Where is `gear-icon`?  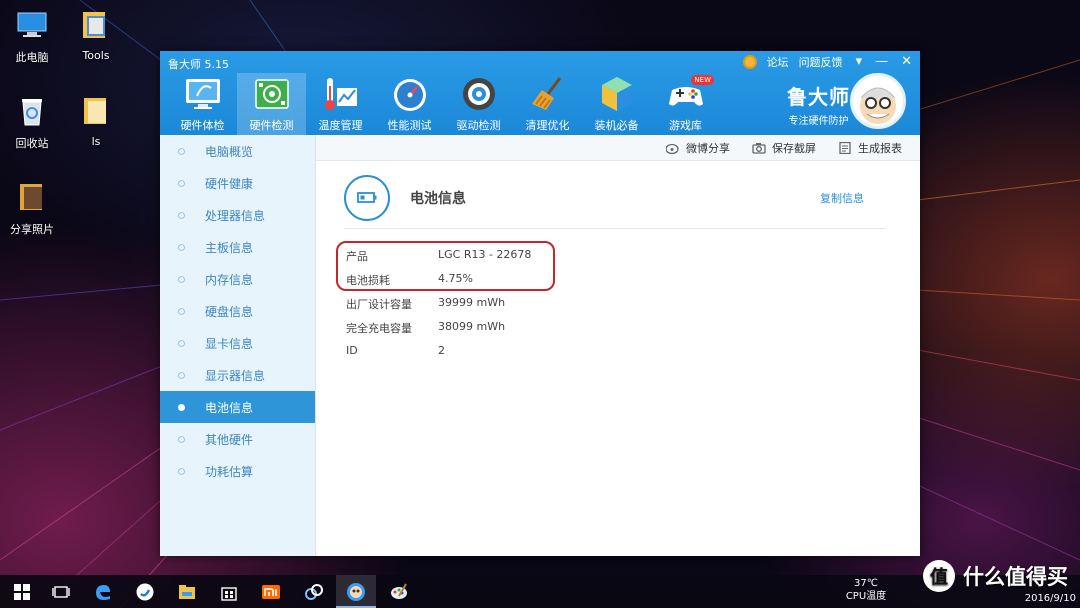
gear-icon is located at coordinates (478, 94).